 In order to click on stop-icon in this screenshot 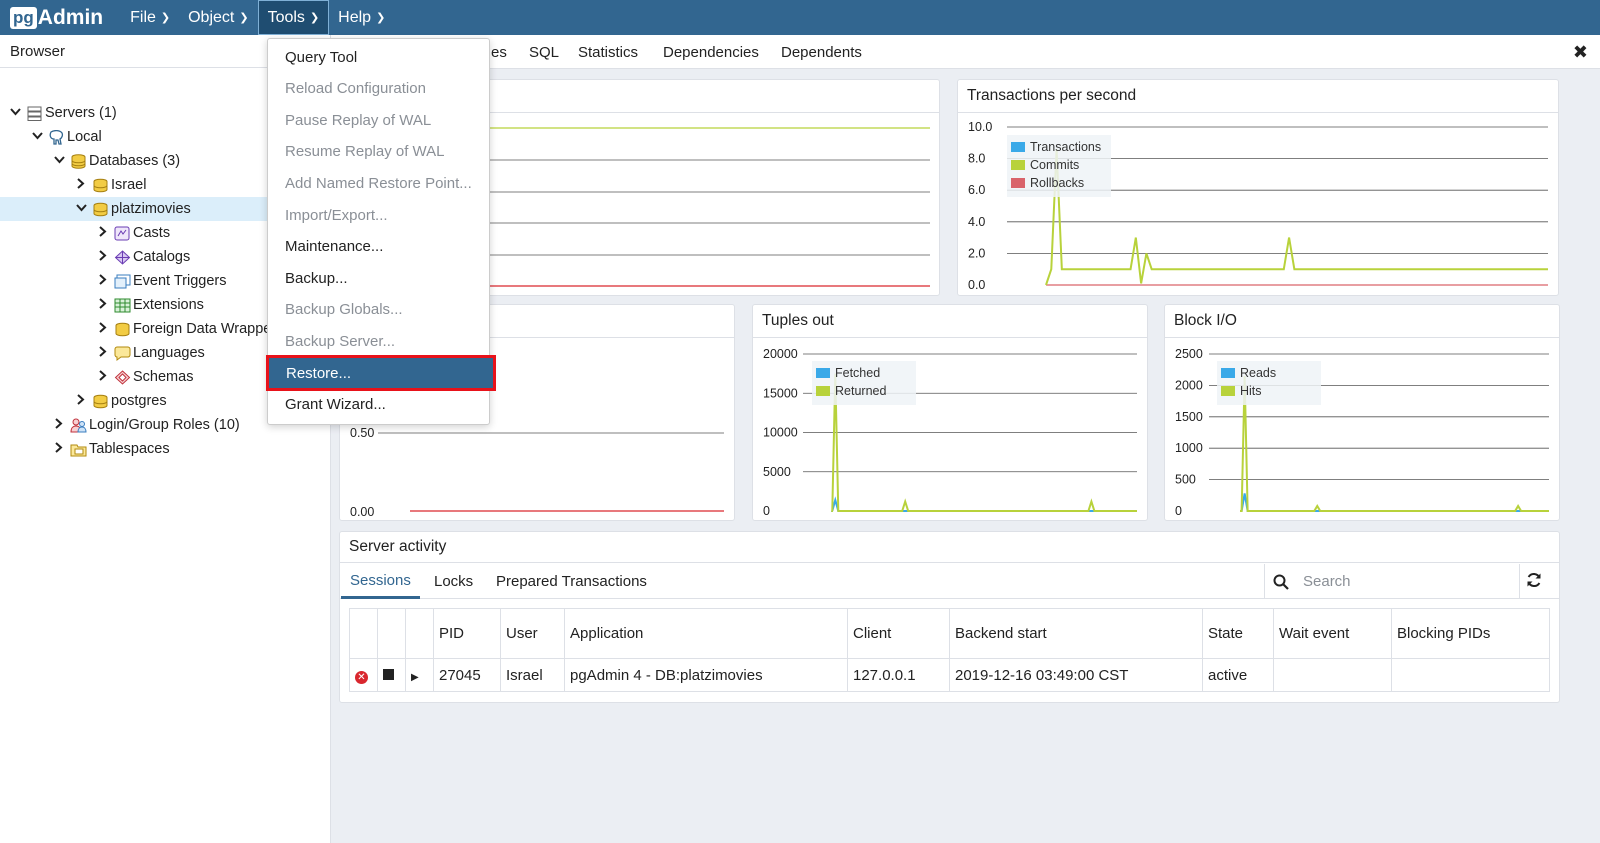, I will do `click(388, 674)`.